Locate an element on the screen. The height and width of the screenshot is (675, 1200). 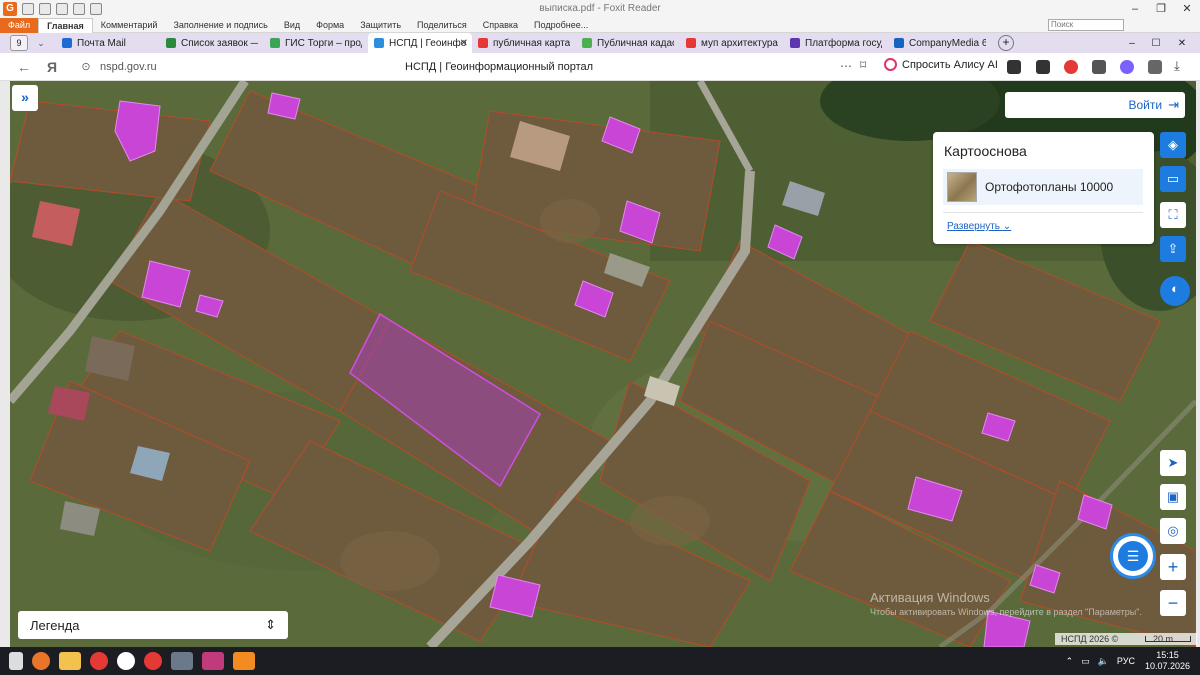
page-title: НСПД | Геоинформационный портал is located at coordinates (499, 66).